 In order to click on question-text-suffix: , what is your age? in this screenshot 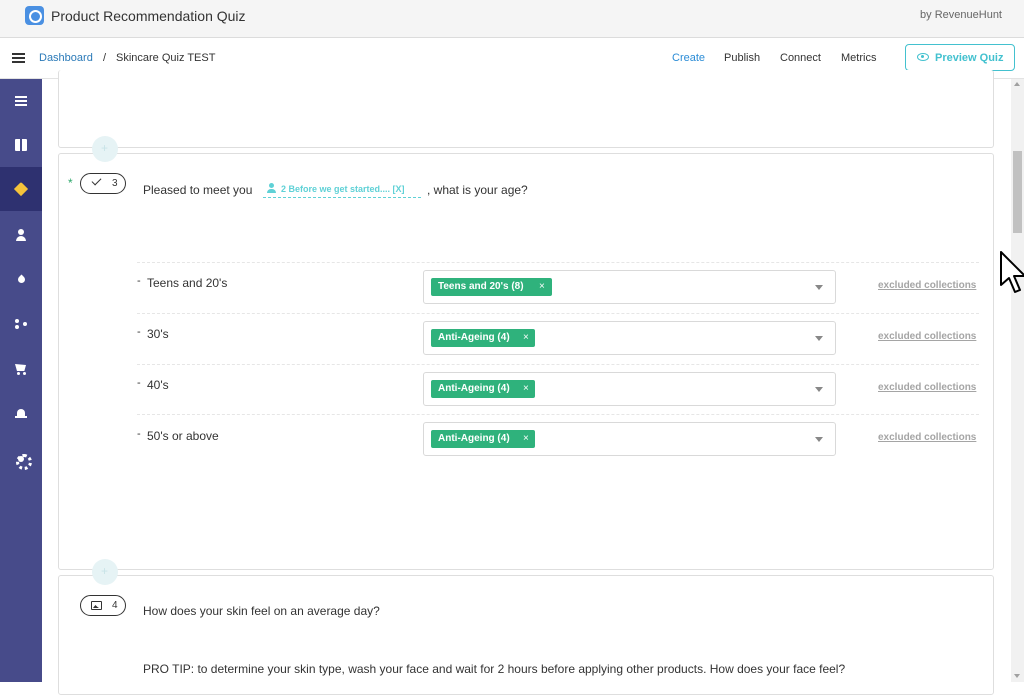, I will do `click(477, 190)`.